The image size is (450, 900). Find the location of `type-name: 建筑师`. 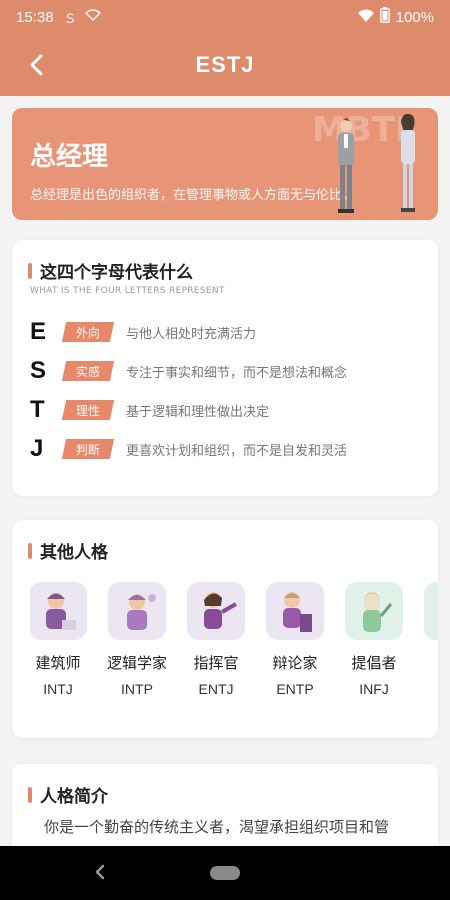

type-name: 建筑师 is located at coordinates (58, 663).